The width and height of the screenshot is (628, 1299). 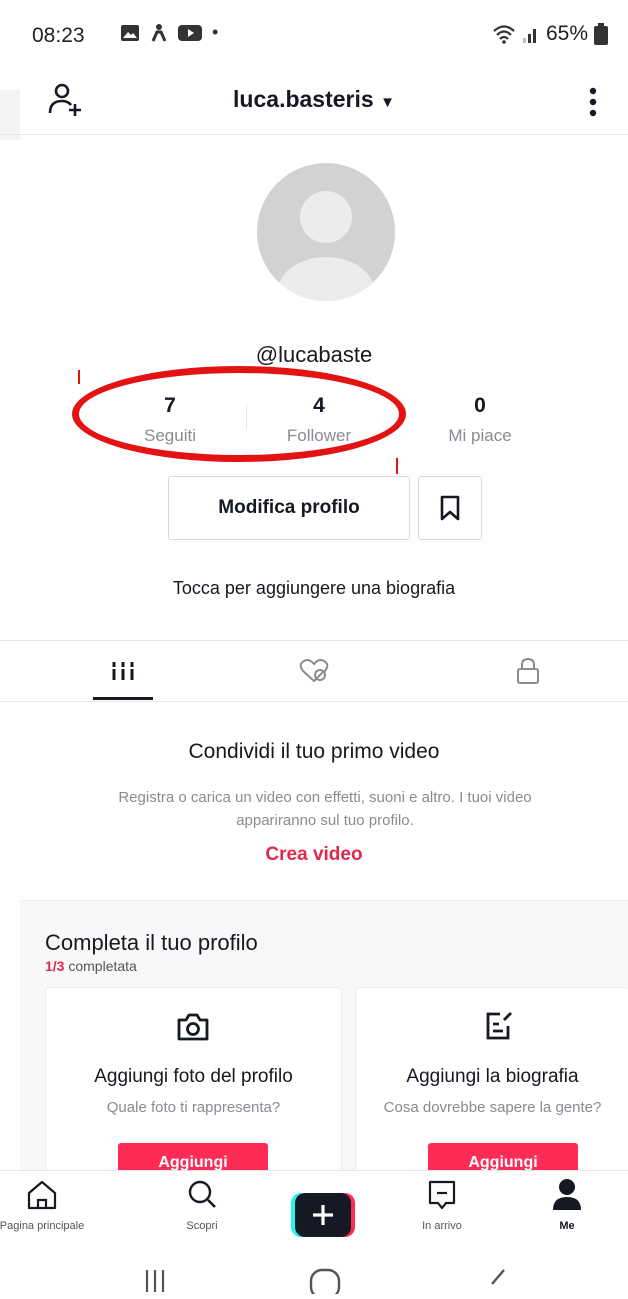 I want to click on nav-discover: Scopri, so click(x=202, y=1204).